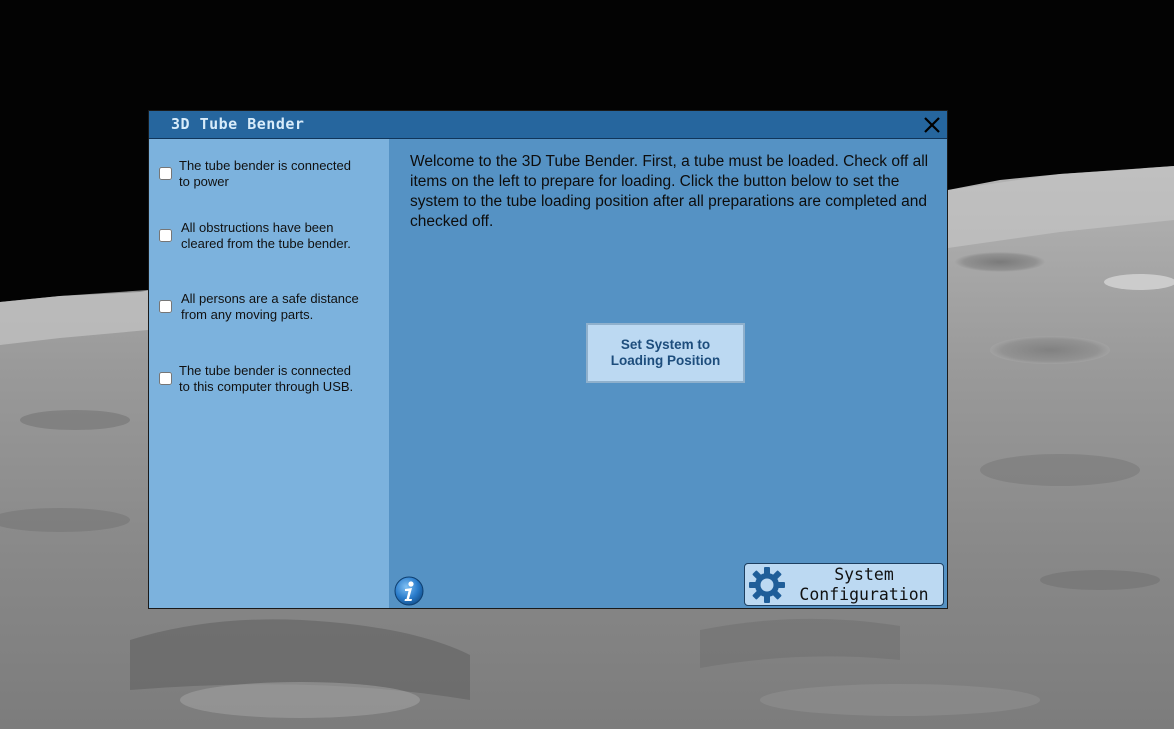 This screenshot has width=1174, height=729. What do you see at coordinates (165, 235) in the screenshot?
I see `obstructions-checkbox` at bounding box center [165, 235].